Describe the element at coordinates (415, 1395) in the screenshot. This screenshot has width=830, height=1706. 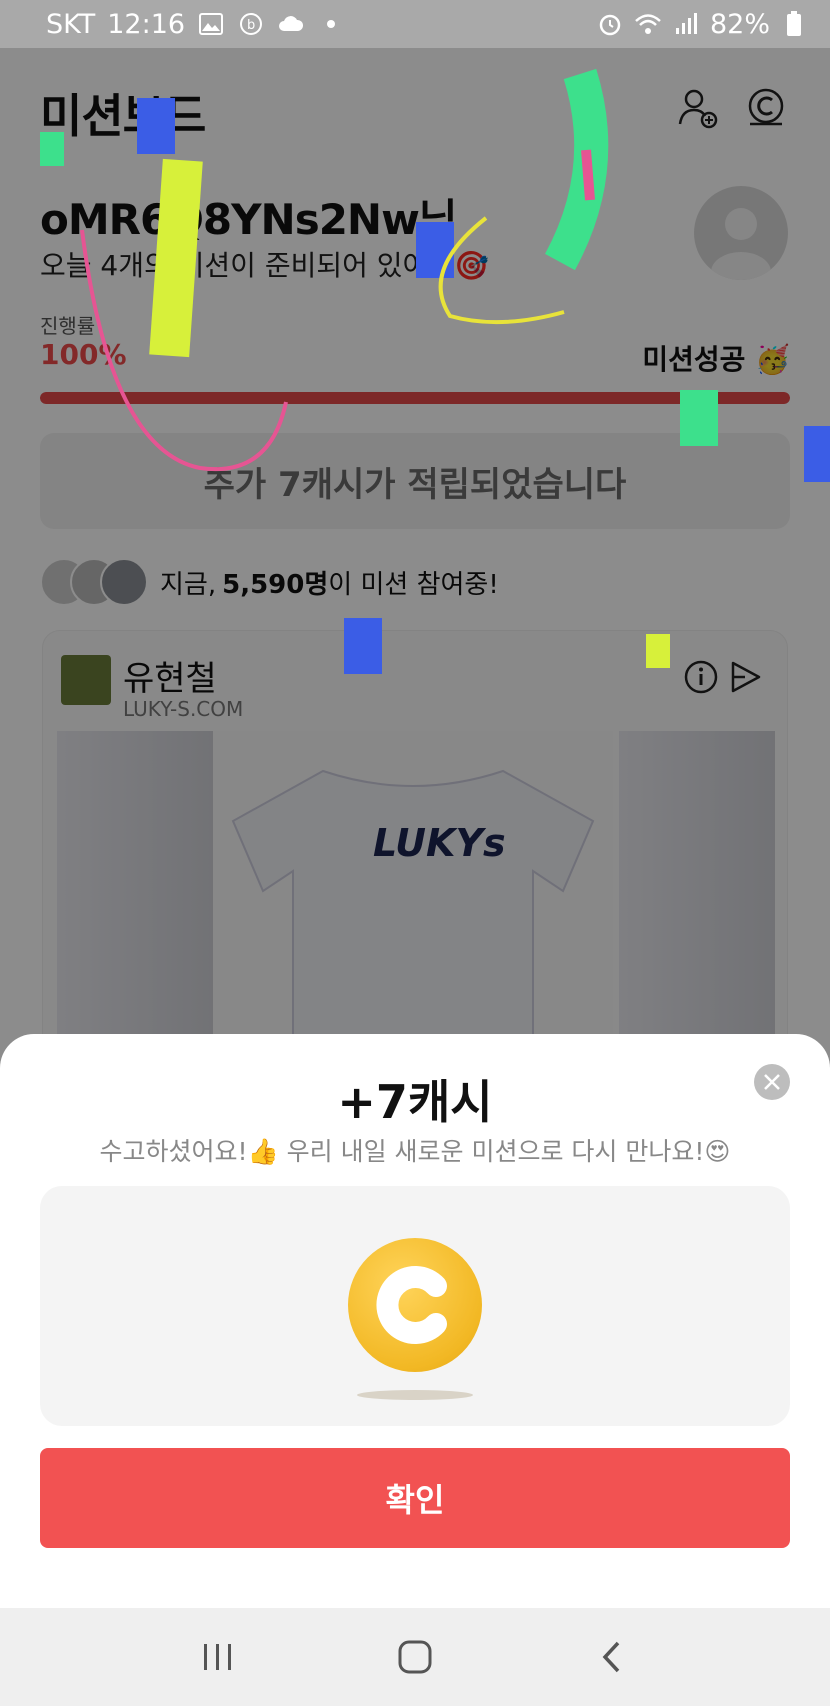
I see `coin-shadow` at that location.